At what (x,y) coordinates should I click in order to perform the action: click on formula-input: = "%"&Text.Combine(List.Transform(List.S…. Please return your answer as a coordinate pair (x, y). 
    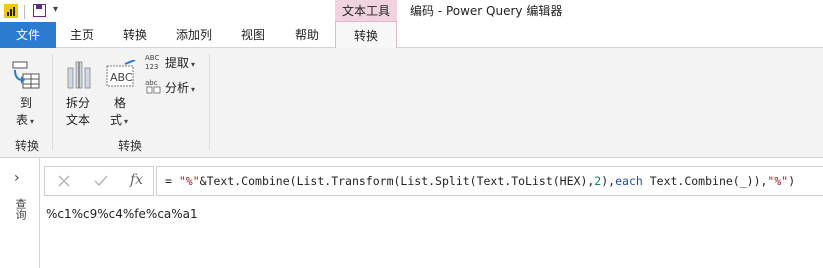
    Looking at the image, I should click on (489, 181).